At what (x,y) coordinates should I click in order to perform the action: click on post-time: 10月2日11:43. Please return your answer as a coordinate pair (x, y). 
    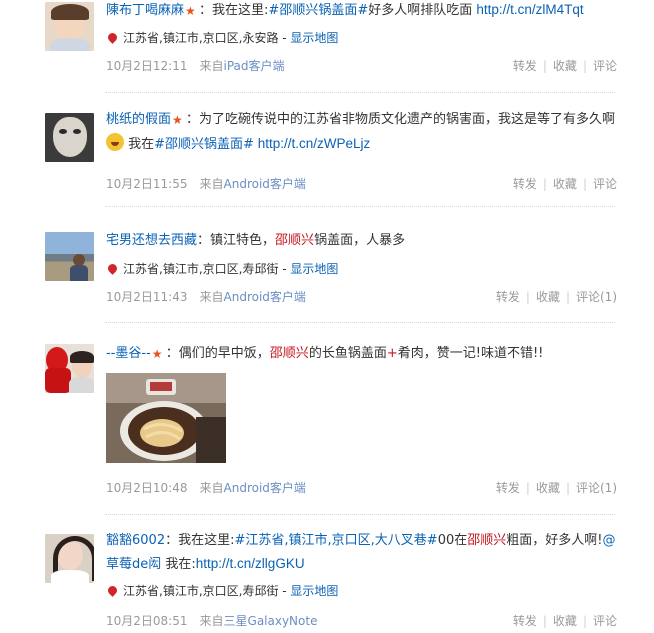
    Looking at the image, I should click on (147, 297).